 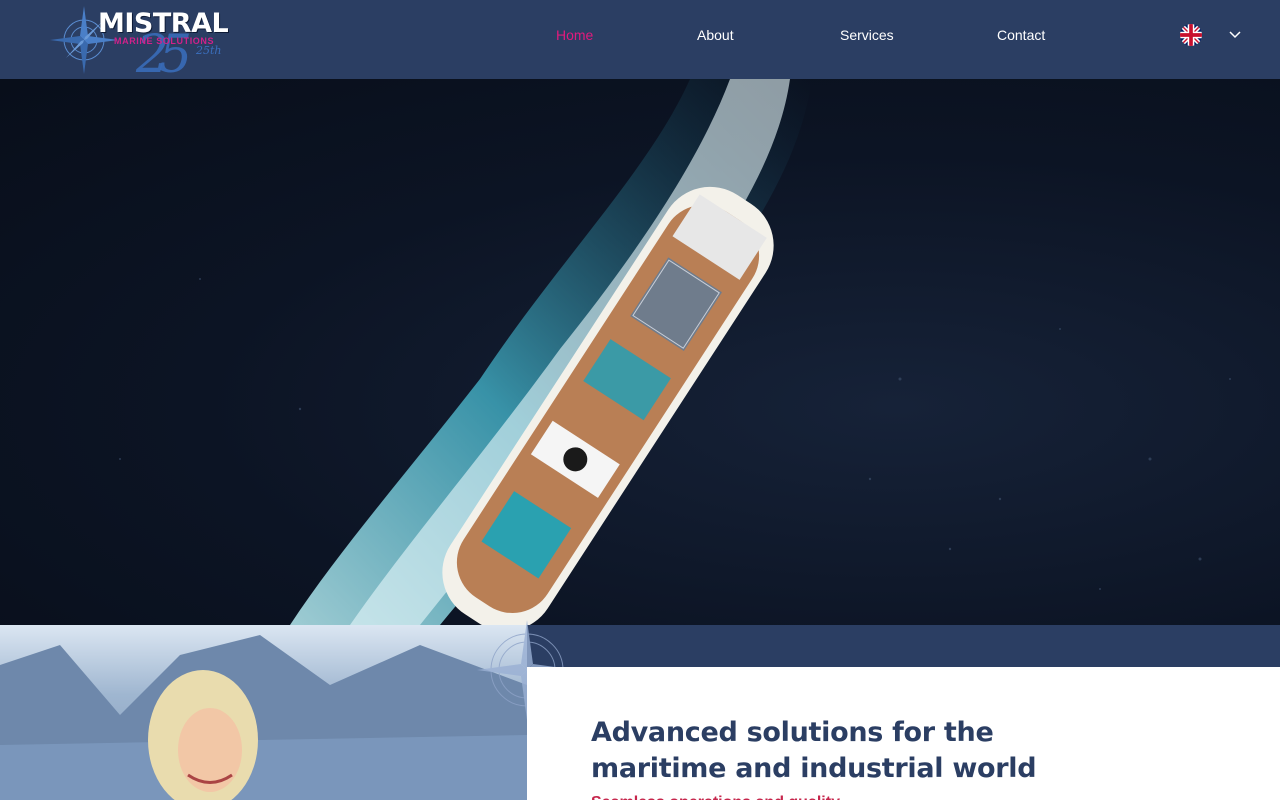 I want to click on language-selector, so click(x=1213, y=35).